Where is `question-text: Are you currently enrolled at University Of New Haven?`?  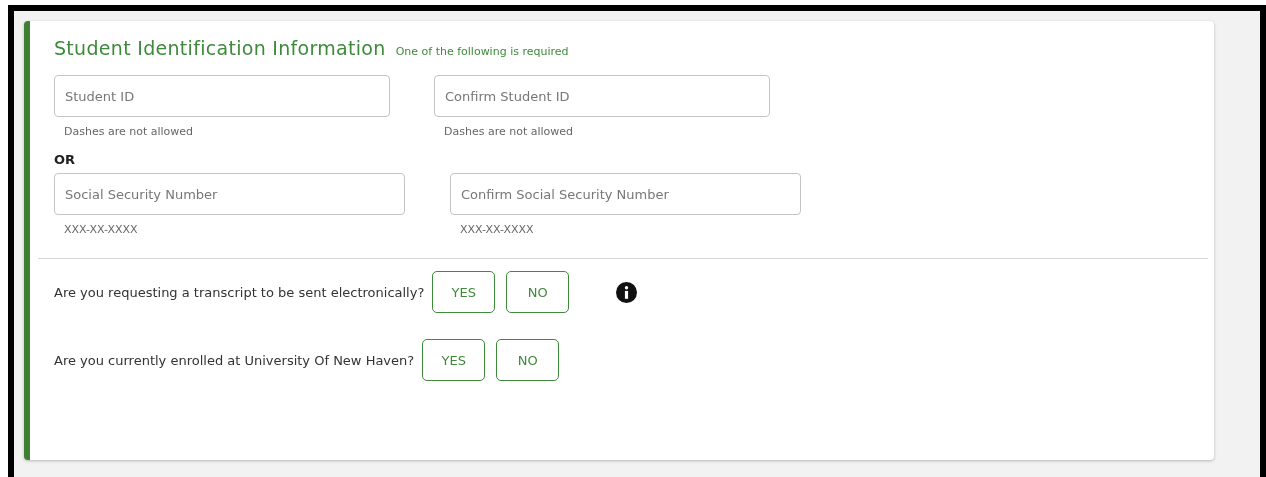 question-text: Are you currently enrolled at University Of New Haven? is located at coordinates (234, 360).